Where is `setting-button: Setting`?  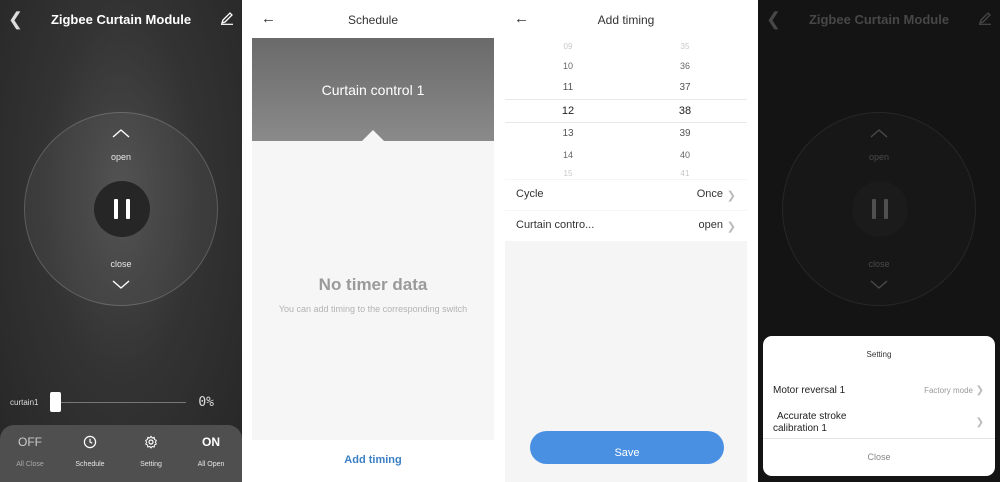
setting-button: Setting is located at coordinates (151, 451).